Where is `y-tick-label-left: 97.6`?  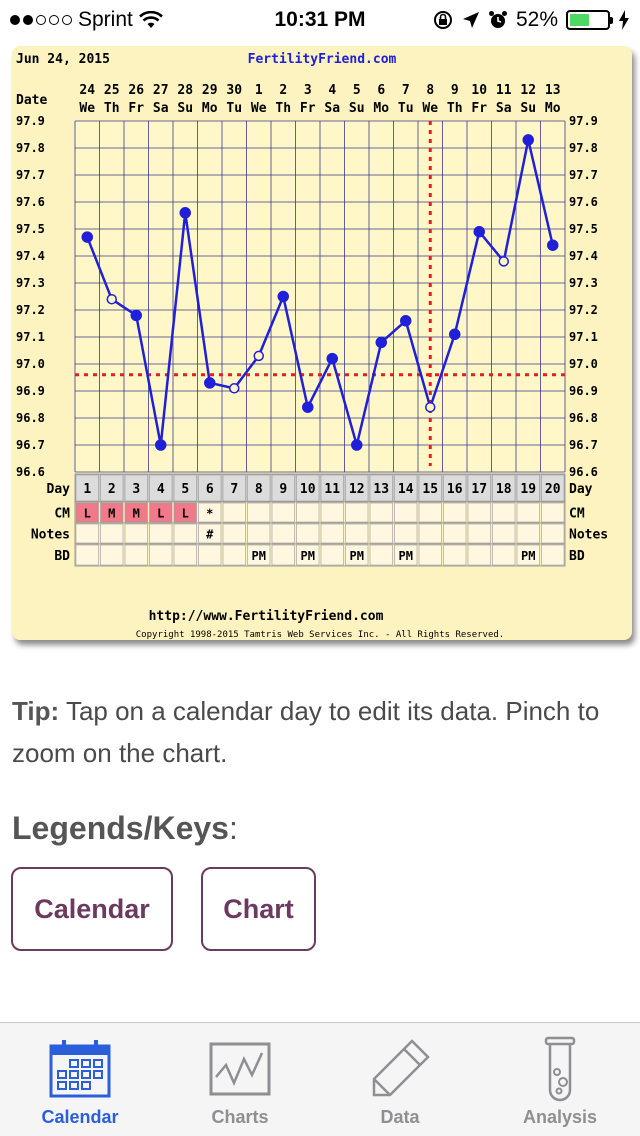 y-tick-label-left: 97.6 is located at coordinates (30, 202).